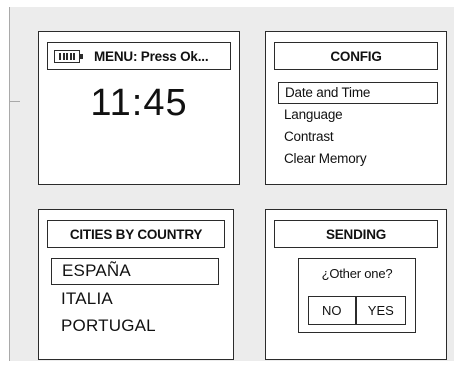  Describe the element at coordinates (358, 93) in the screenshot. I see `config-item-date-and-time: Date and Time` at that location.